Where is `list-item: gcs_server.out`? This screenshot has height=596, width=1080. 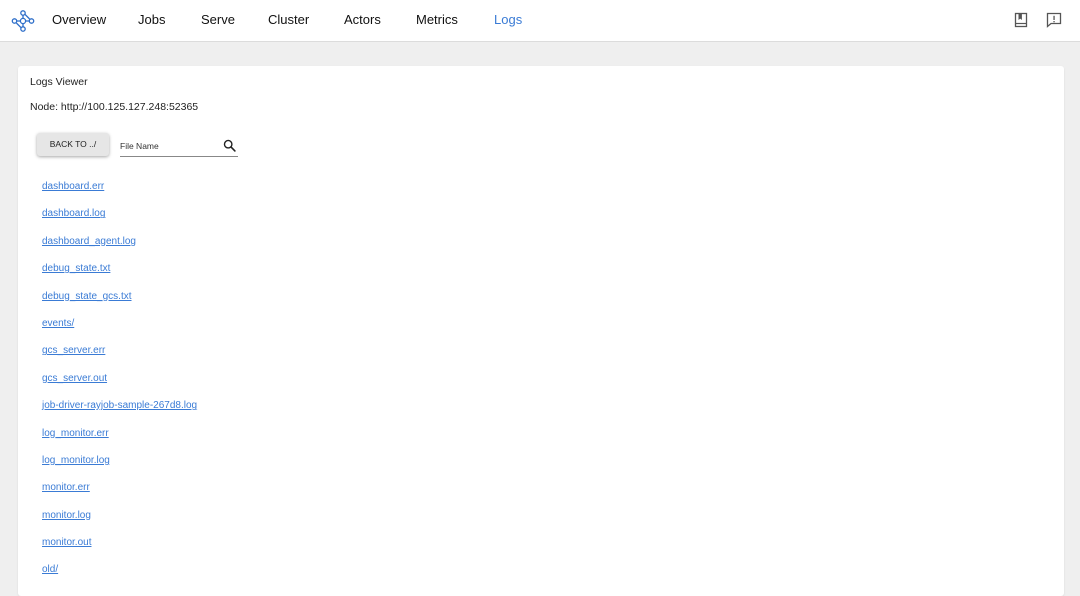
list-item: gcs_server.out is located at coordinates (119, 381).